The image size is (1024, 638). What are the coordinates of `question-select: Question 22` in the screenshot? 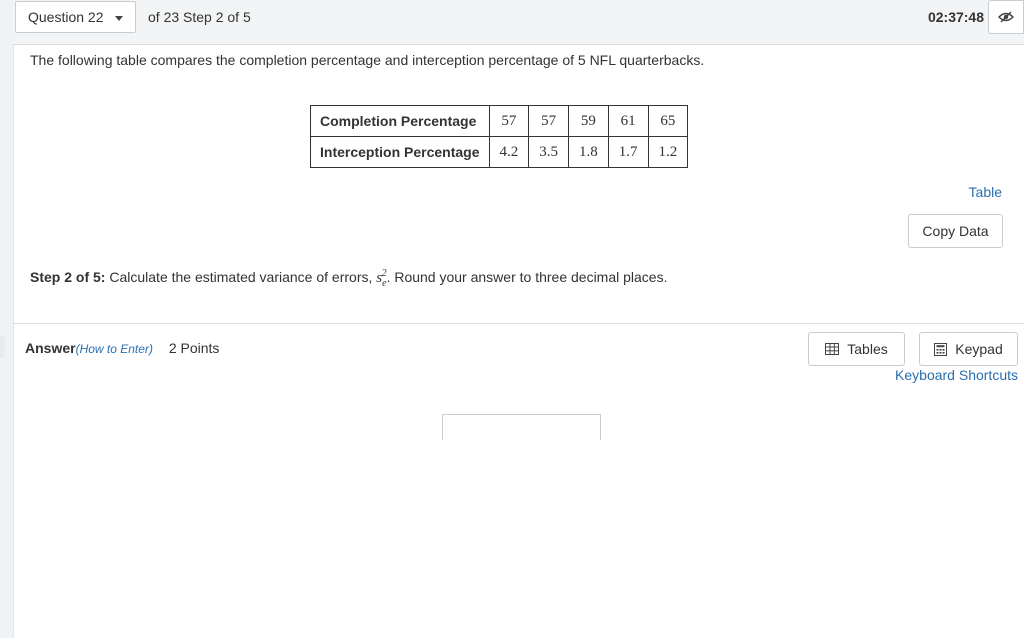 It's located at (75, 17).